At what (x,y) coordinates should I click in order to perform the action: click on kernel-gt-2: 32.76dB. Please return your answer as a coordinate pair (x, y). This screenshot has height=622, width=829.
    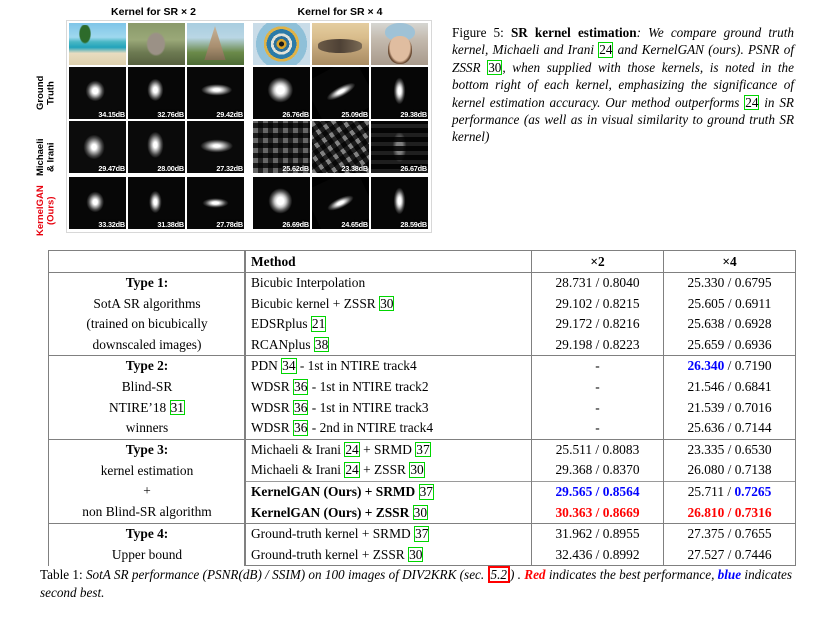
    Looking at the image, I should click on (156, 93).